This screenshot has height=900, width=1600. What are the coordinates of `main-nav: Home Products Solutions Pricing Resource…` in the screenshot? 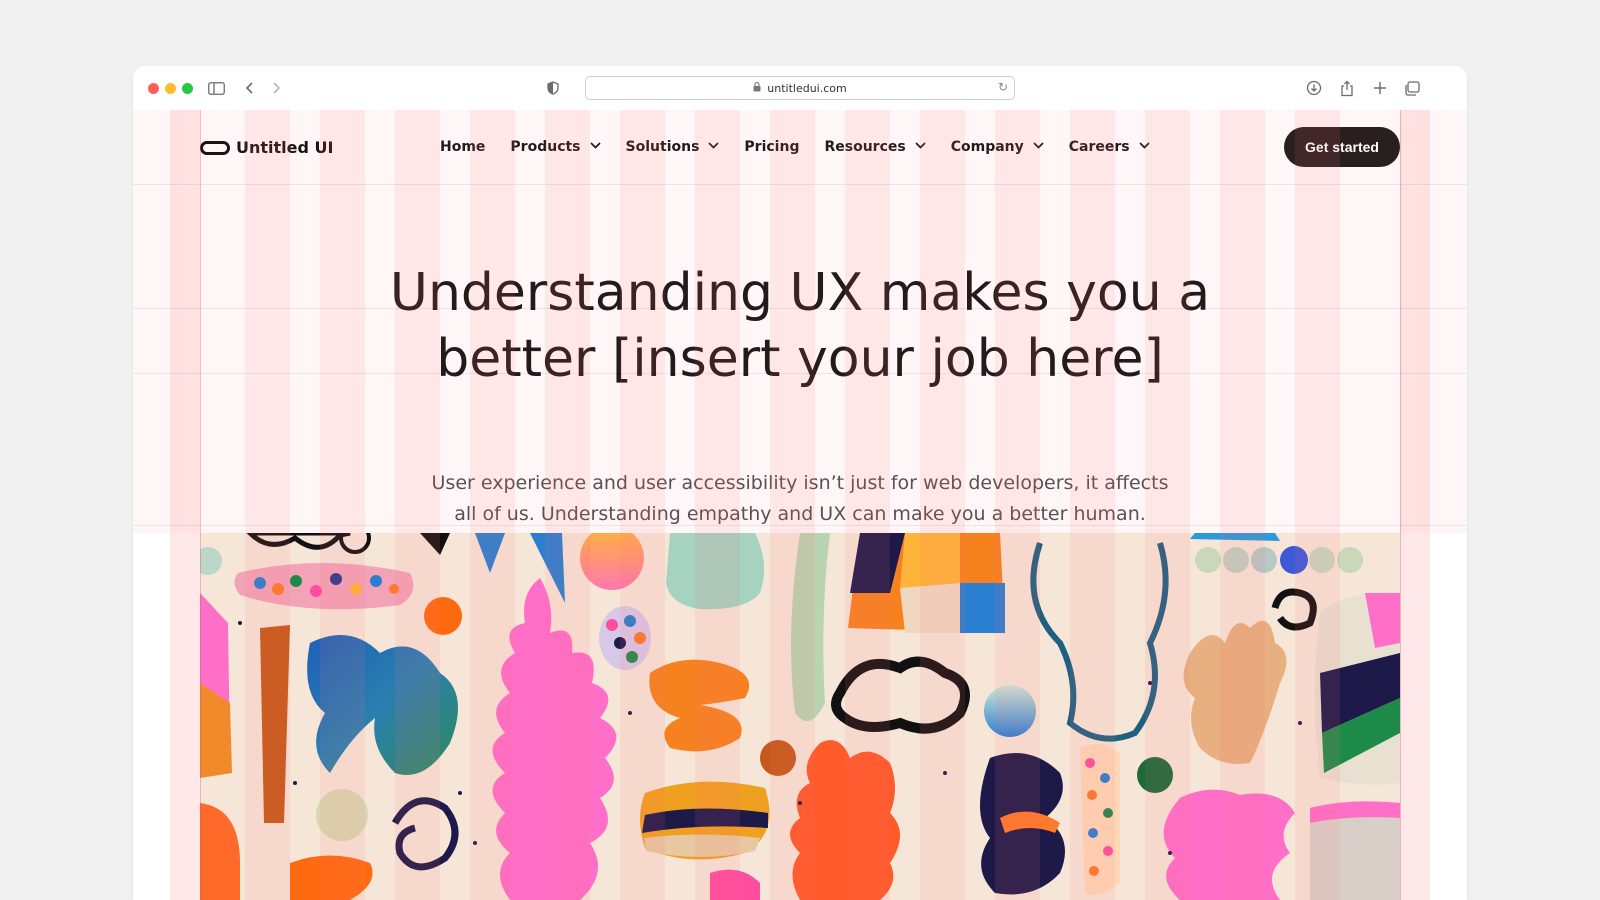 It's located at (807, 147).